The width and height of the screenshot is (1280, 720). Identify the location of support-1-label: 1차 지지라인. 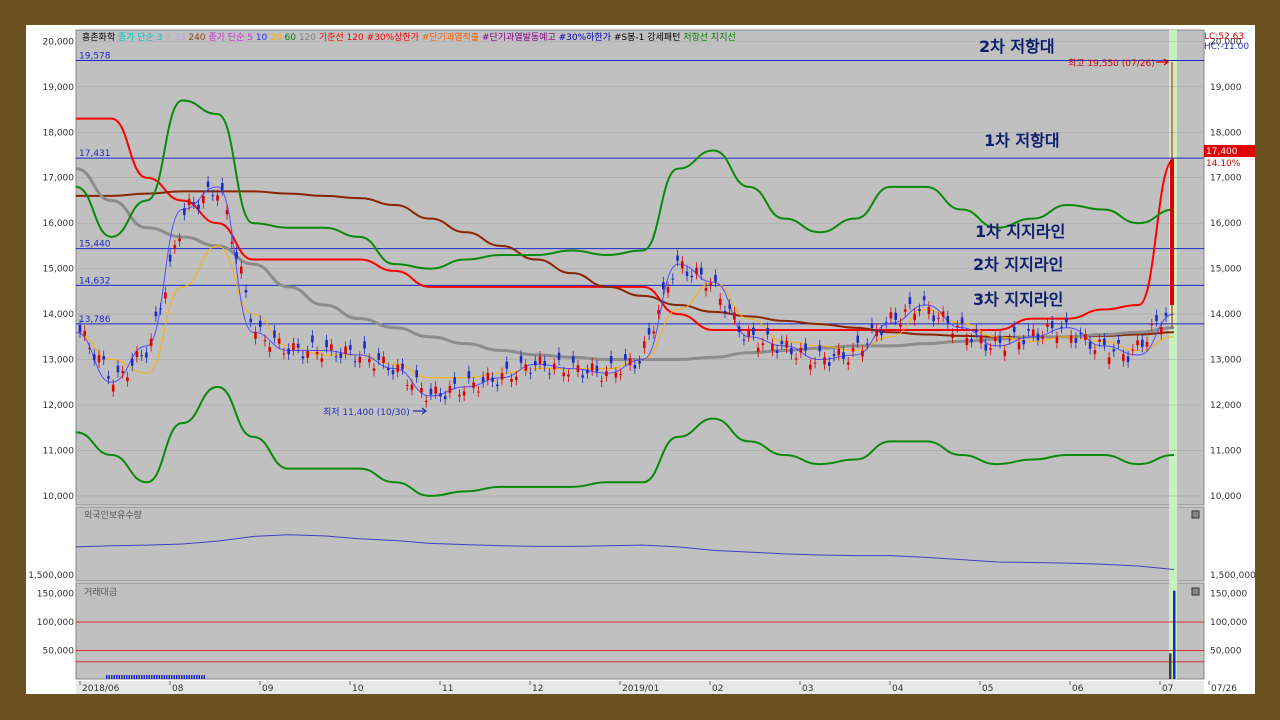
(1020, 231).